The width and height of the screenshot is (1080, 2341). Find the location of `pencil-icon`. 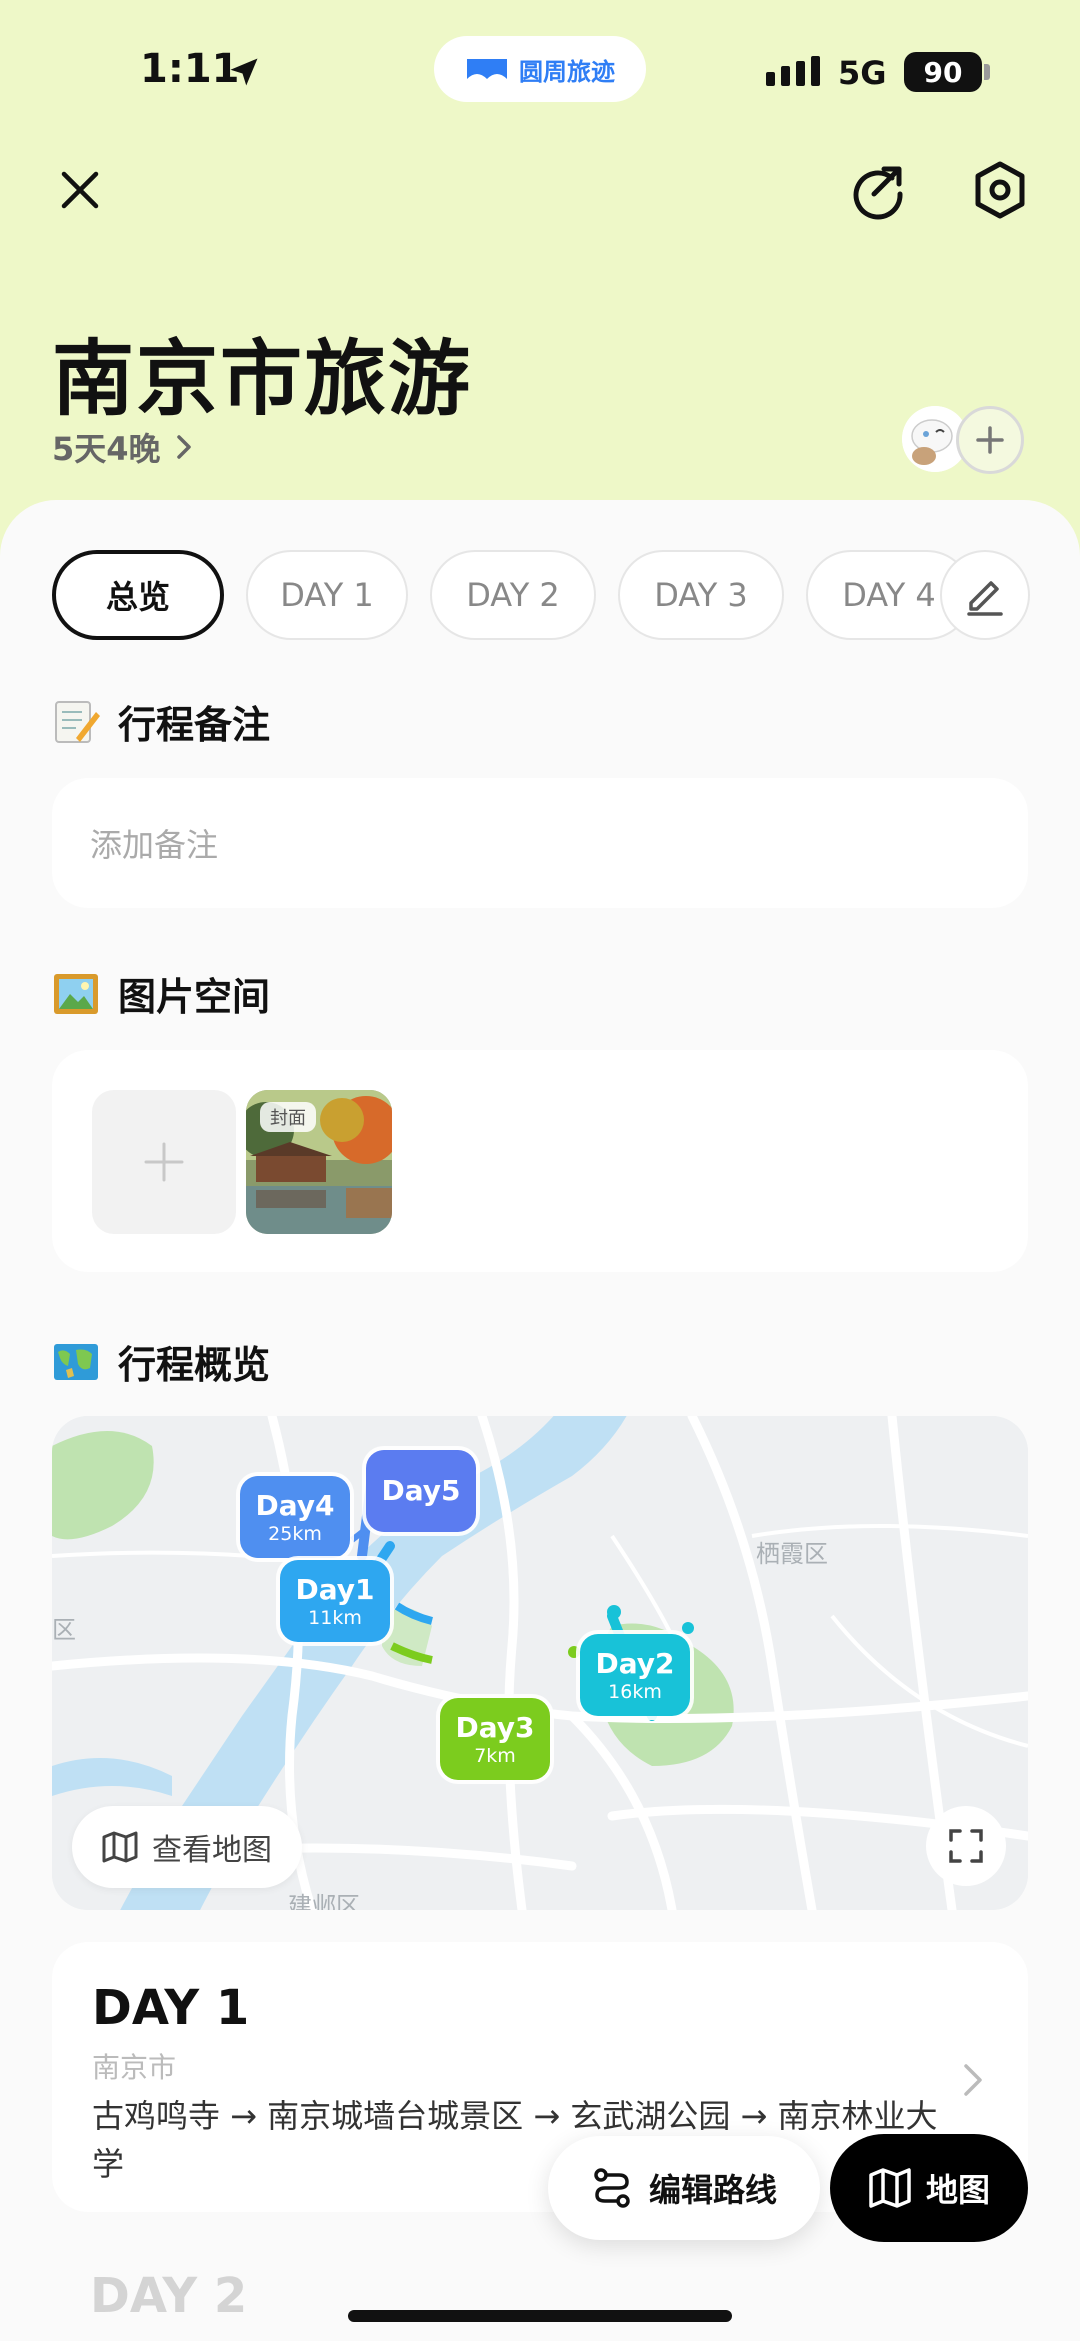

pencil-icon is located at coordinates (985, 598).